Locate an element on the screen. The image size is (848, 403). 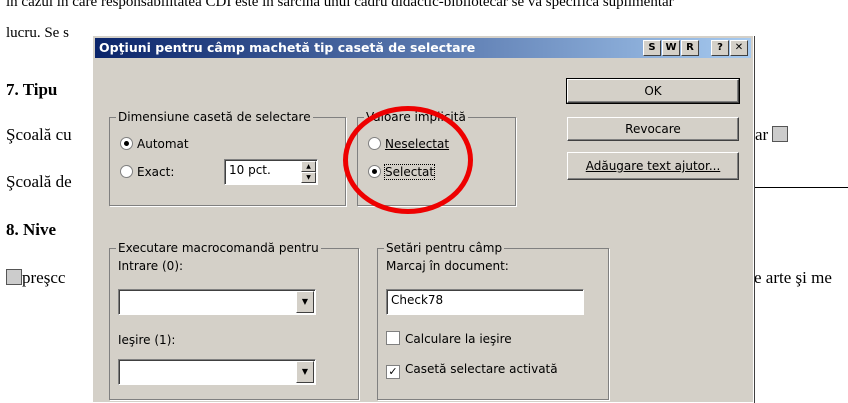
calc-on-exit-label: Calculare la ieşire is located at coordinates (458, 339).